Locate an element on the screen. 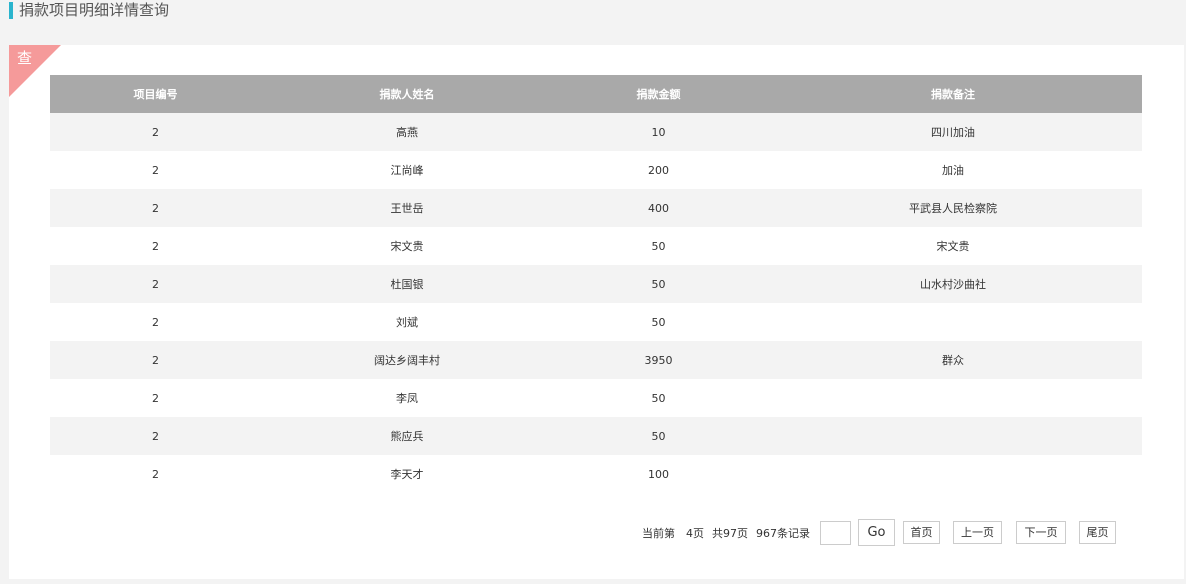  table-row: 2 江尚峰 200 加油 is located at coordinates (596, 170).